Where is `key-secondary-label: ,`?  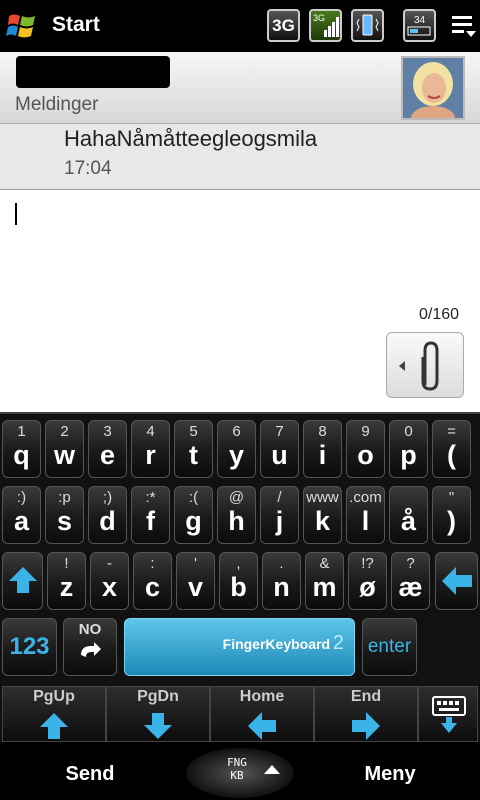 key-secondary-label: , is located at coordinates (238, 563).